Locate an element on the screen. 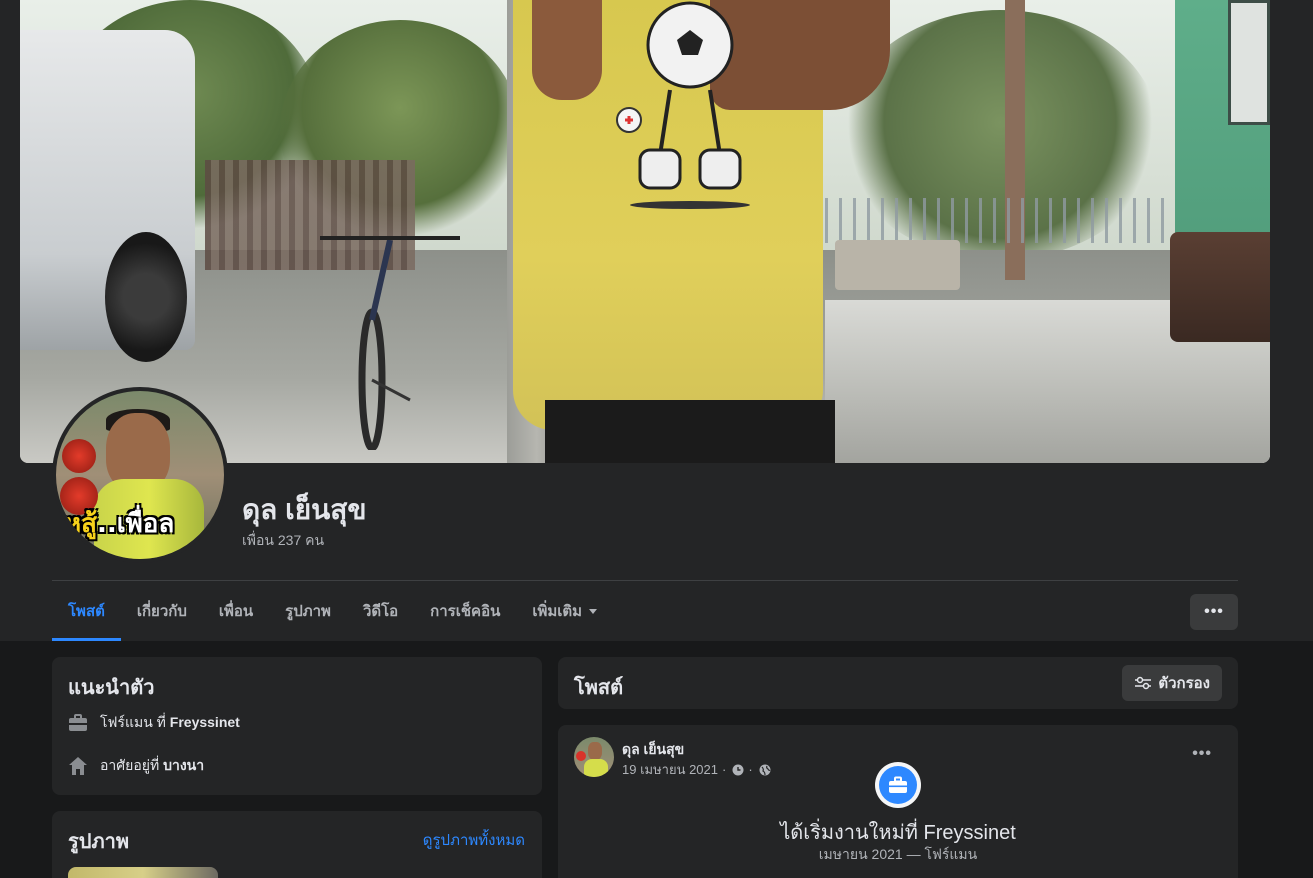 Image resolution: width=1313 pixels, height=878 pixels. globe-icon is located at coordinates (765, 770).